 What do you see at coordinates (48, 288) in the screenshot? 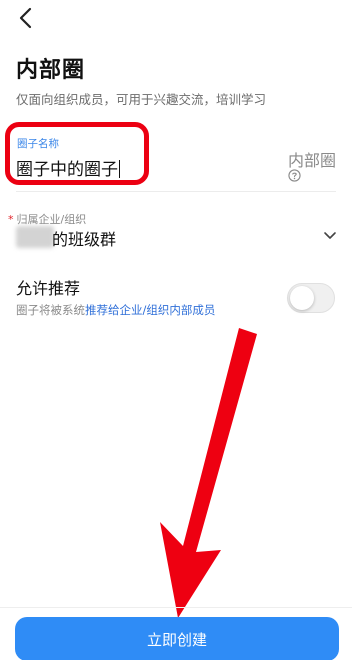
I see `allow-recommend-title: 允许推荐` at bounding box center [48, 288].